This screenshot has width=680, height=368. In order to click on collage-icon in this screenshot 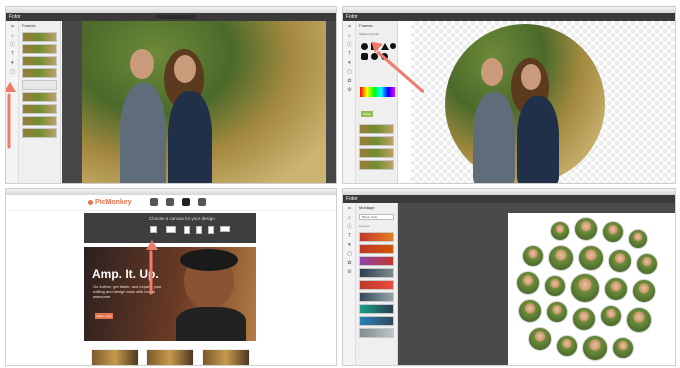, I will do `click(202, 202)`.